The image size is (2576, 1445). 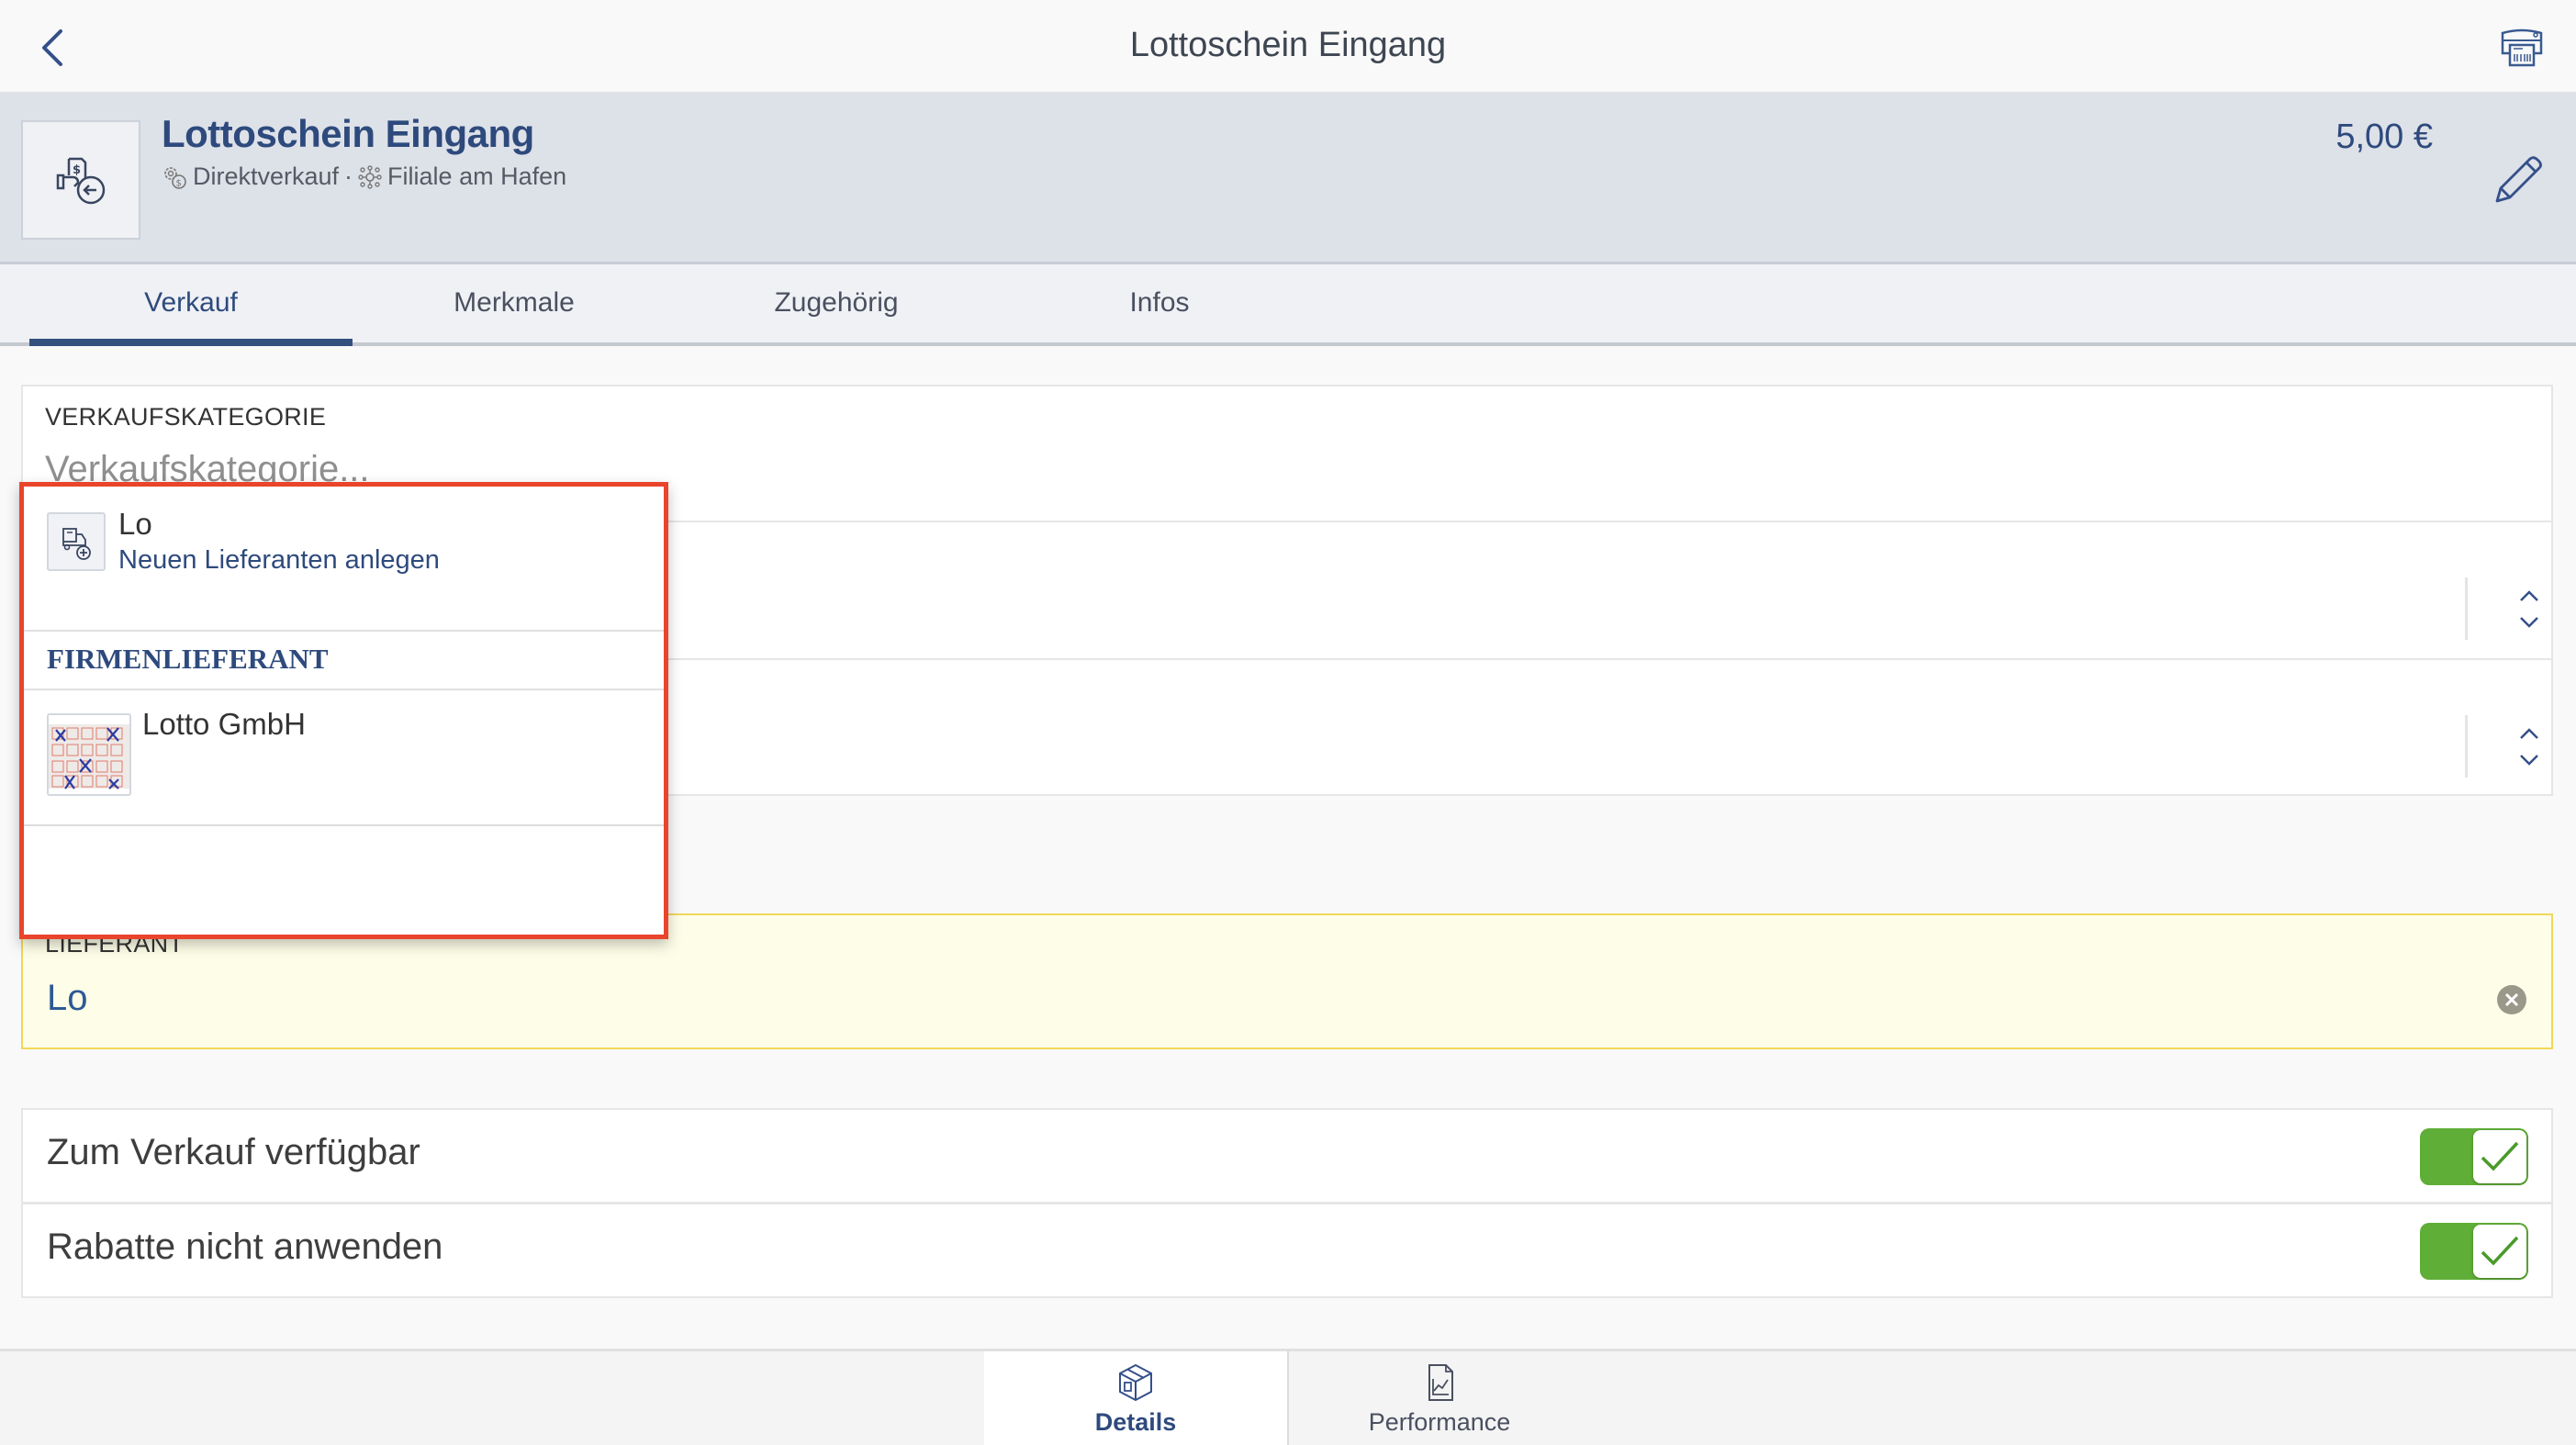 What do you see at coordinates (348, 133) in the screenshot?
I see `item-title: Lottoschein Eingang` at bounding box center [348, 133].